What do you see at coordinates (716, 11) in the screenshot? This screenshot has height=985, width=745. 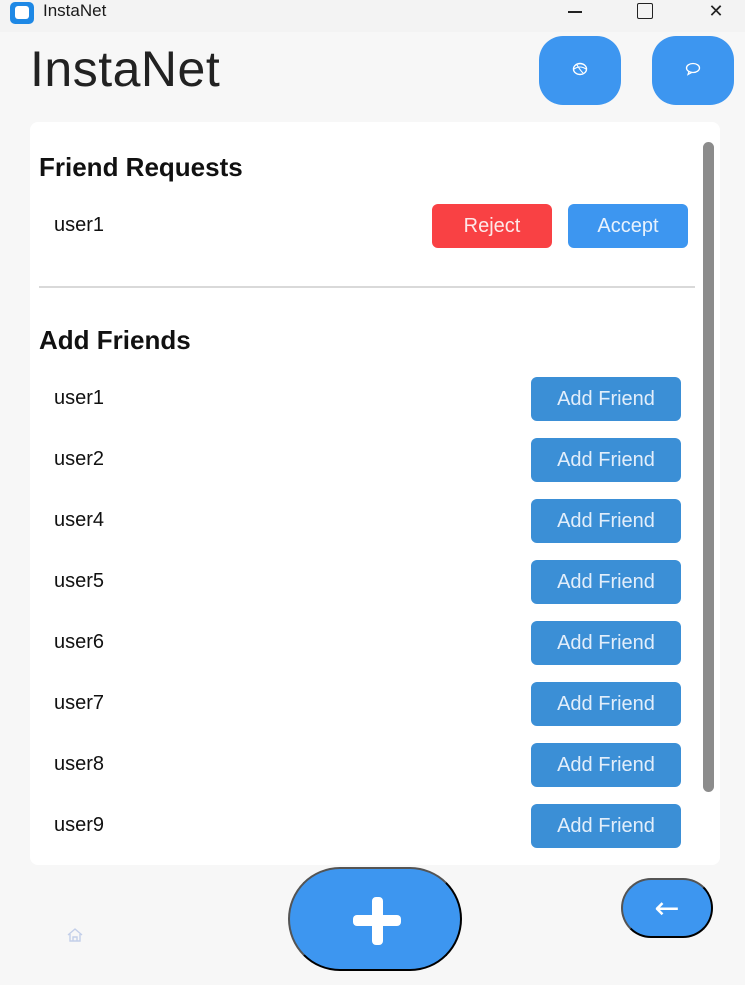 I see `close-button: ✕` at bounding box center [716, 11].